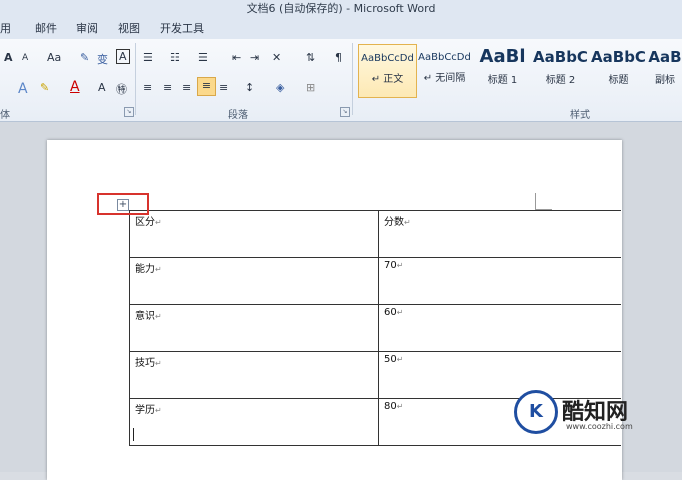 The image size is (682, 480). Describe the element at coordinates (84, 57) in the screenshot. I see `clear-format-icon: ✎` at that location.